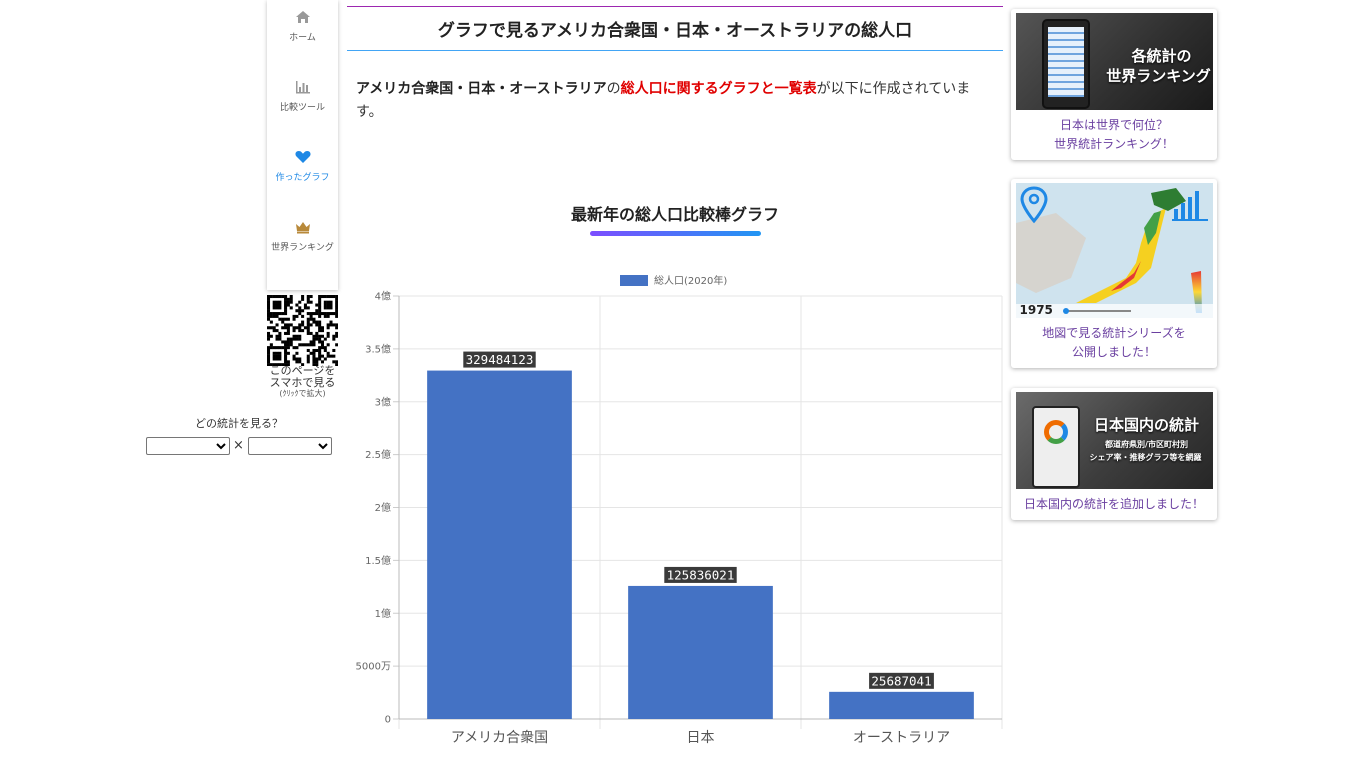 Image resolution: width=1366 pixels, height=768 pixels. What do you see at coordinates (675, 233) in the screenshot?
I see `chart-heading-underline` at bounding box center [675, 233].